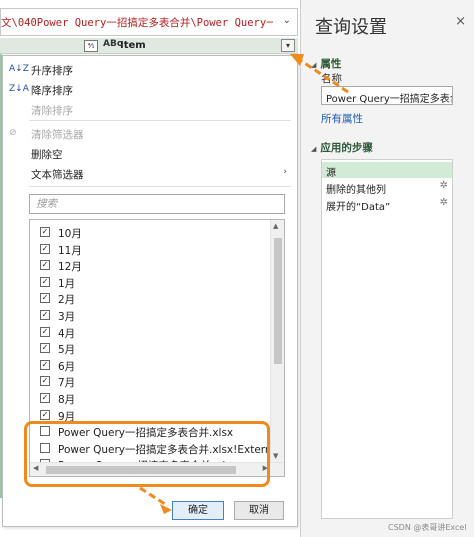  What do you see at coordinates (287, 20) in the screenshot?
I see `chevron-down-icon: ⌄` at bounding box center [287, 20].